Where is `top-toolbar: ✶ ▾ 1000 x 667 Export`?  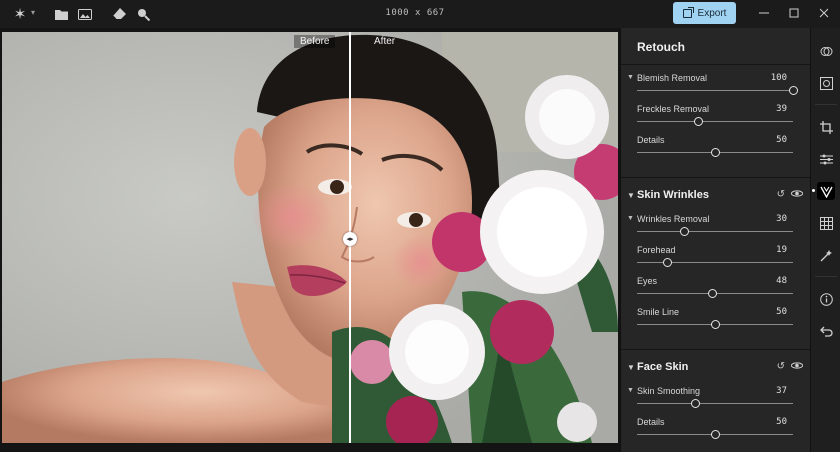 top-toolbar: ✶ ▾ 1000 x 667 Export is located at coordinates (420, 14).